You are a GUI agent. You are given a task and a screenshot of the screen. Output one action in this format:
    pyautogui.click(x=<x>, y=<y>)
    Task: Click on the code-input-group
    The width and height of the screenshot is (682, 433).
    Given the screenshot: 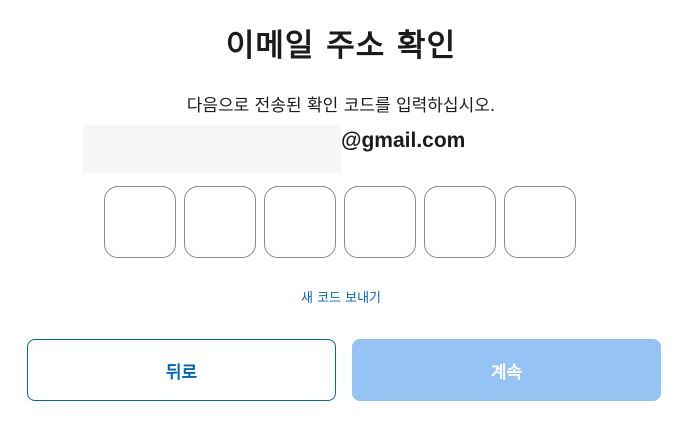 What is the action you would take?
    pyautogui.click(x=340, y=222)
    